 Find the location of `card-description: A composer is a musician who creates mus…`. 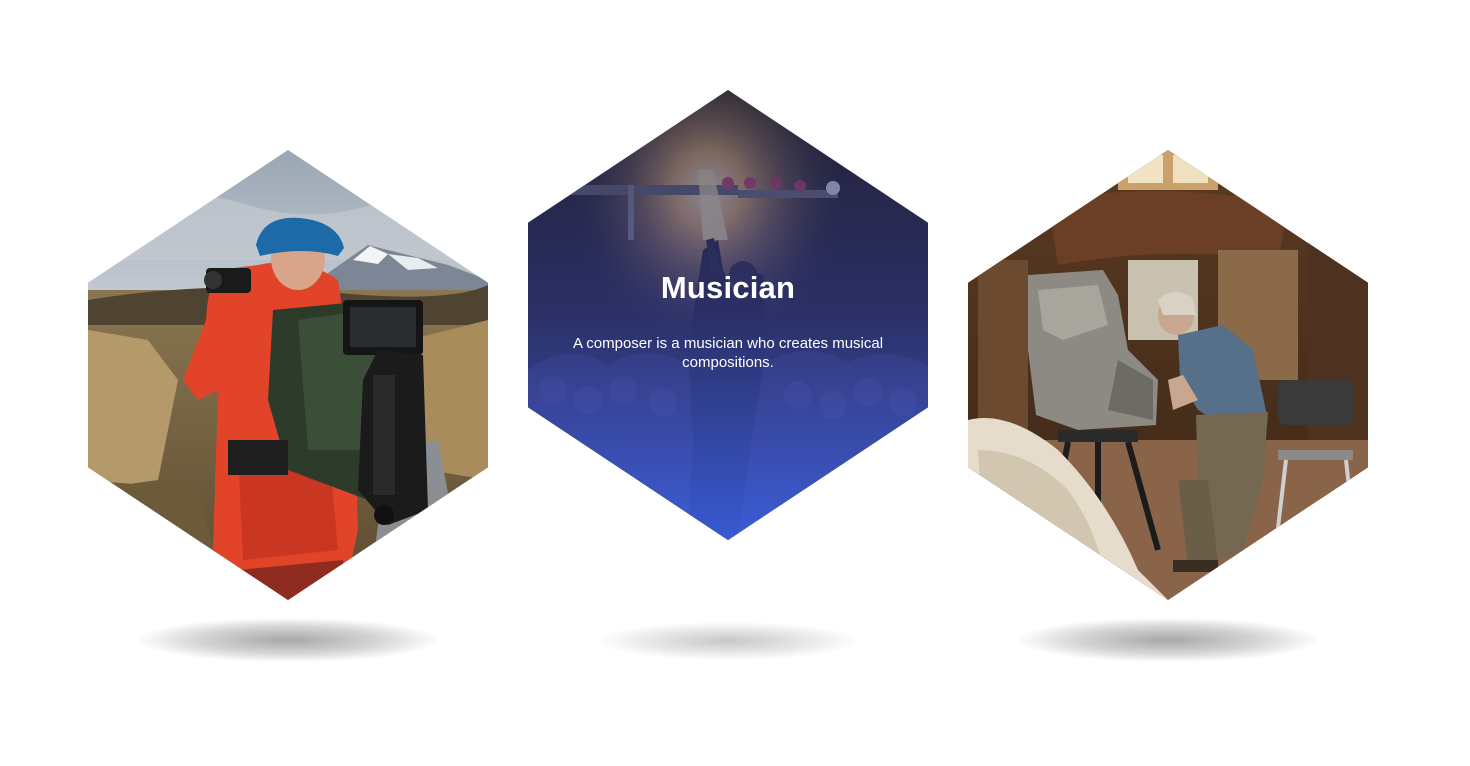

card-description: A composer is a musician who creates mus… is located at coordinates (728, 353).